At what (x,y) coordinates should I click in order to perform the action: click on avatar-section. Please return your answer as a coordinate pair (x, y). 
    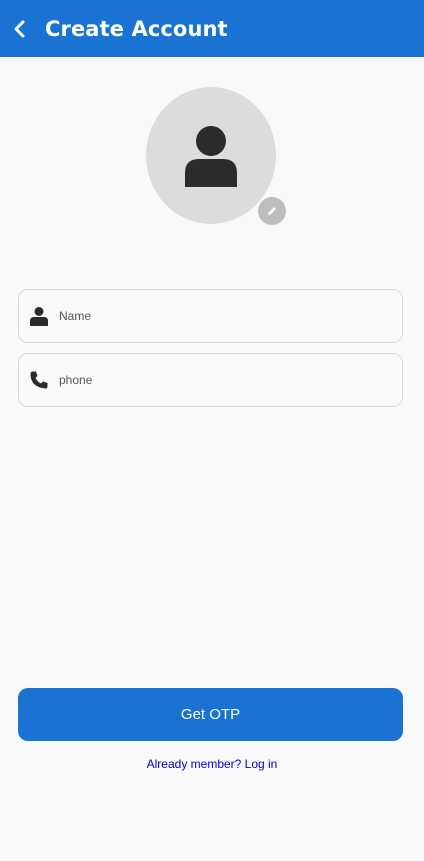
    Looking at the image, I should click on (216, 157).